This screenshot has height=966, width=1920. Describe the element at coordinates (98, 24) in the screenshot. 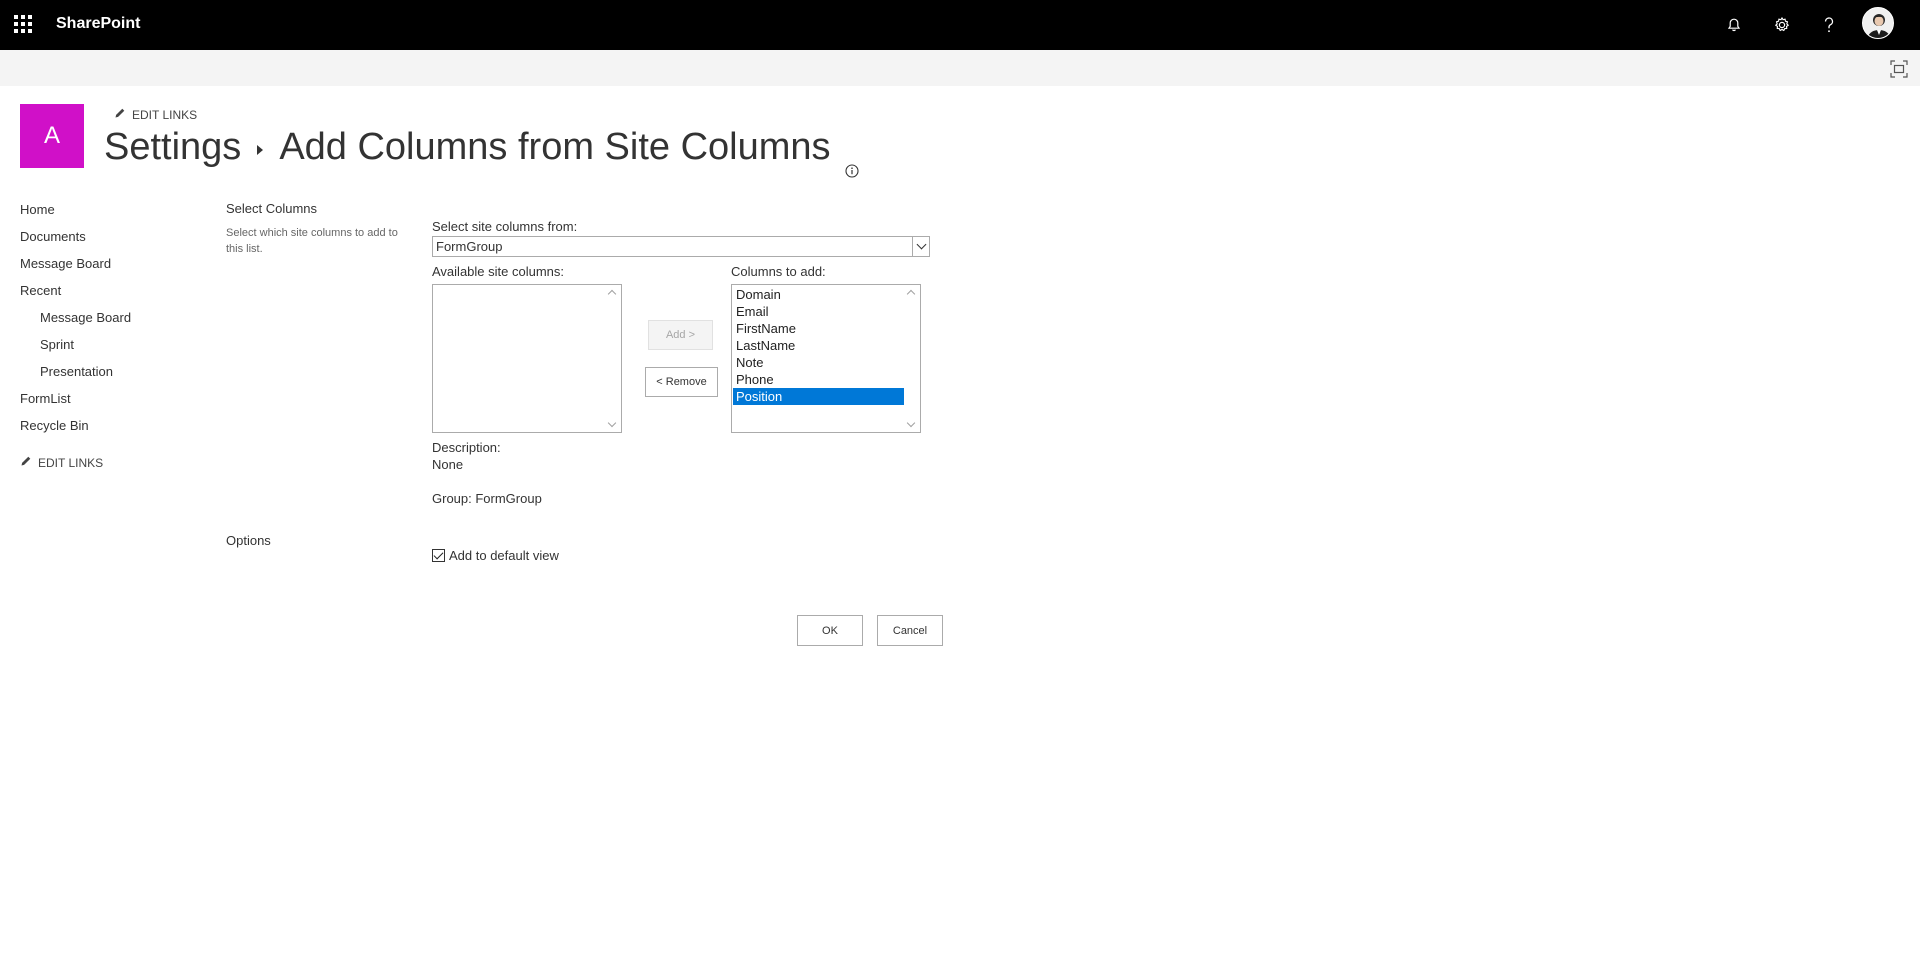

I see `app-name: SharePoint` at that location.